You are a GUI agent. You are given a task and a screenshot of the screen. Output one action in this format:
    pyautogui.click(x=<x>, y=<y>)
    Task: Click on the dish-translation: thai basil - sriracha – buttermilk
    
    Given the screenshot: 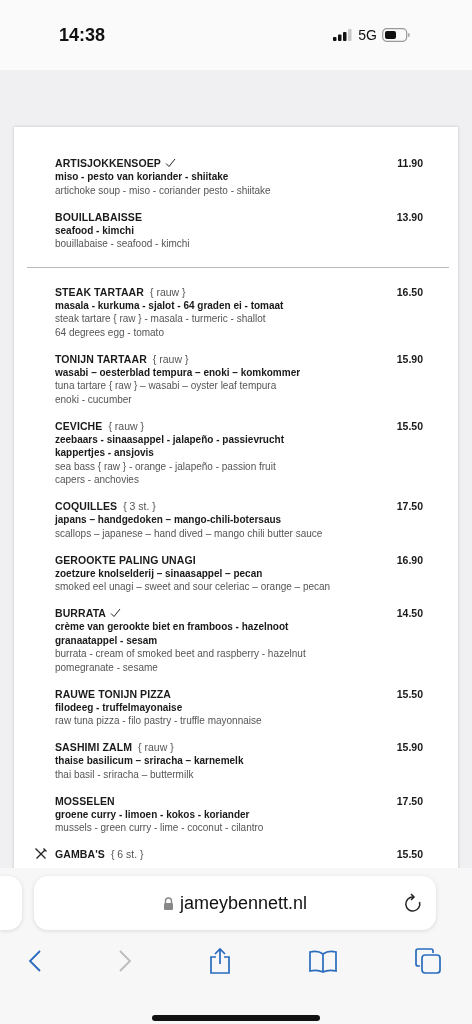 What is the action you would take?
    pyautogui.click(x=125, y=774)
    